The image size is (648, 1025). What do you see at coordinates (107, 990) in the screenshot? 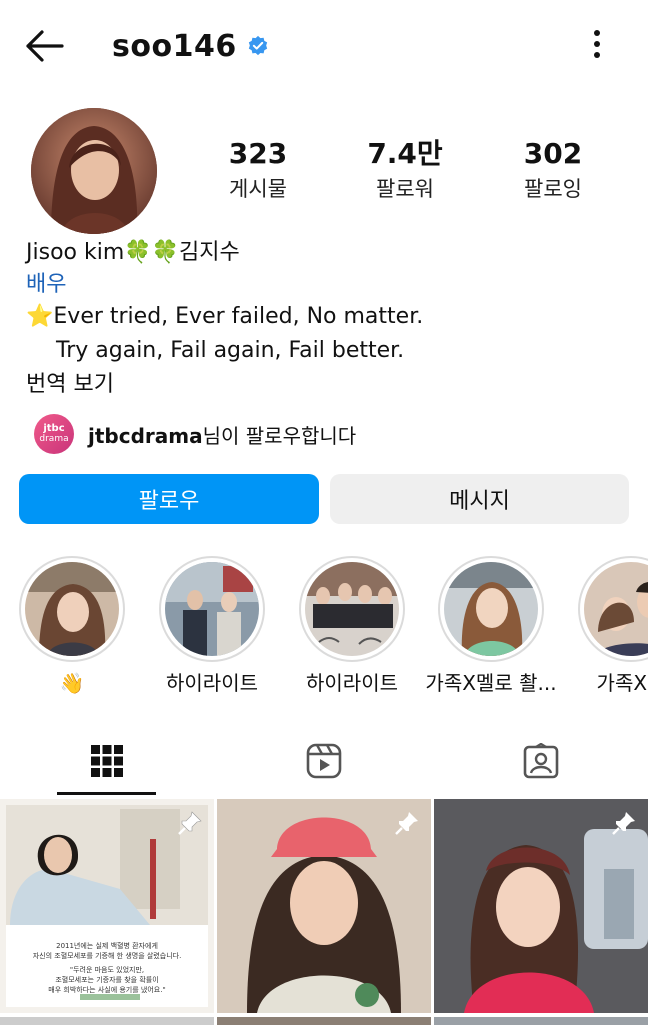
I see `post-caption-line: 매우 희박하다는 사실에 용기를 냈어요."` at bounding box center [107, 990].